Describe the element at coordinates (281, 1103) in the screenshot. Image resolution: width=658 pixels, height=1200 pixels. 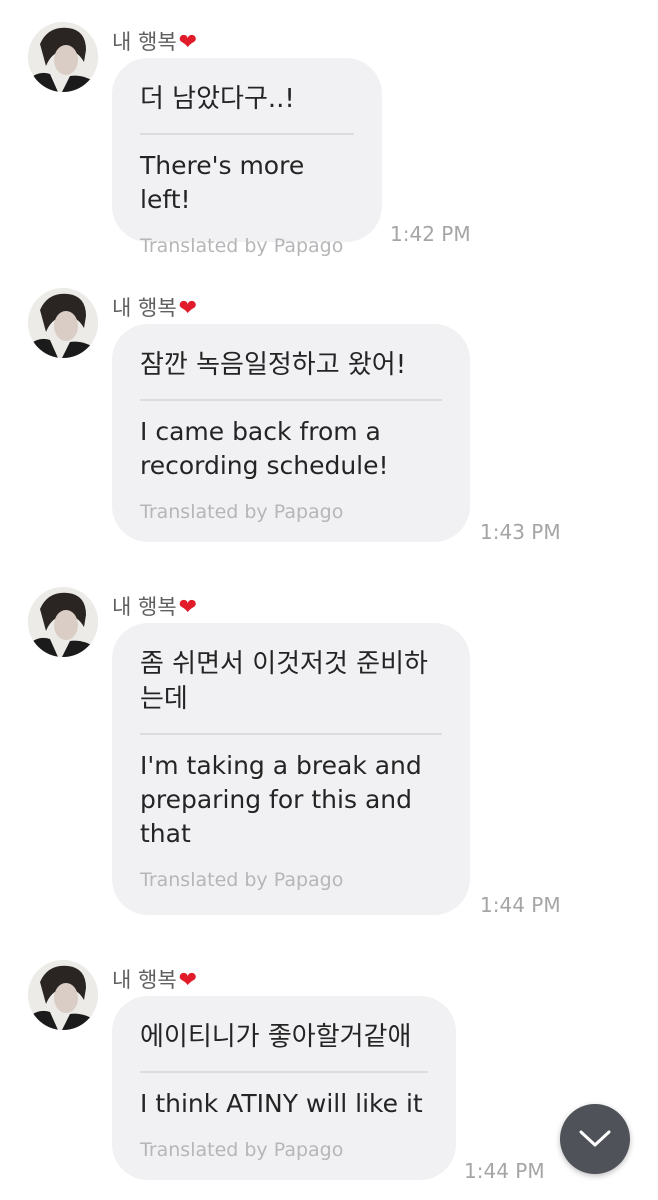
I see `translated-text: I think ATINY will like it` at that location.